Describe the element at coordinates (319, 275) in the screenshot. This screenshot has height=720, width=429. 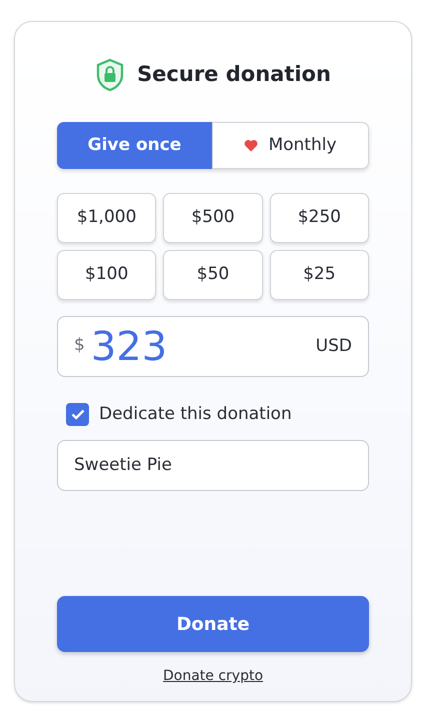
I see `amount-option: $25` at that location.